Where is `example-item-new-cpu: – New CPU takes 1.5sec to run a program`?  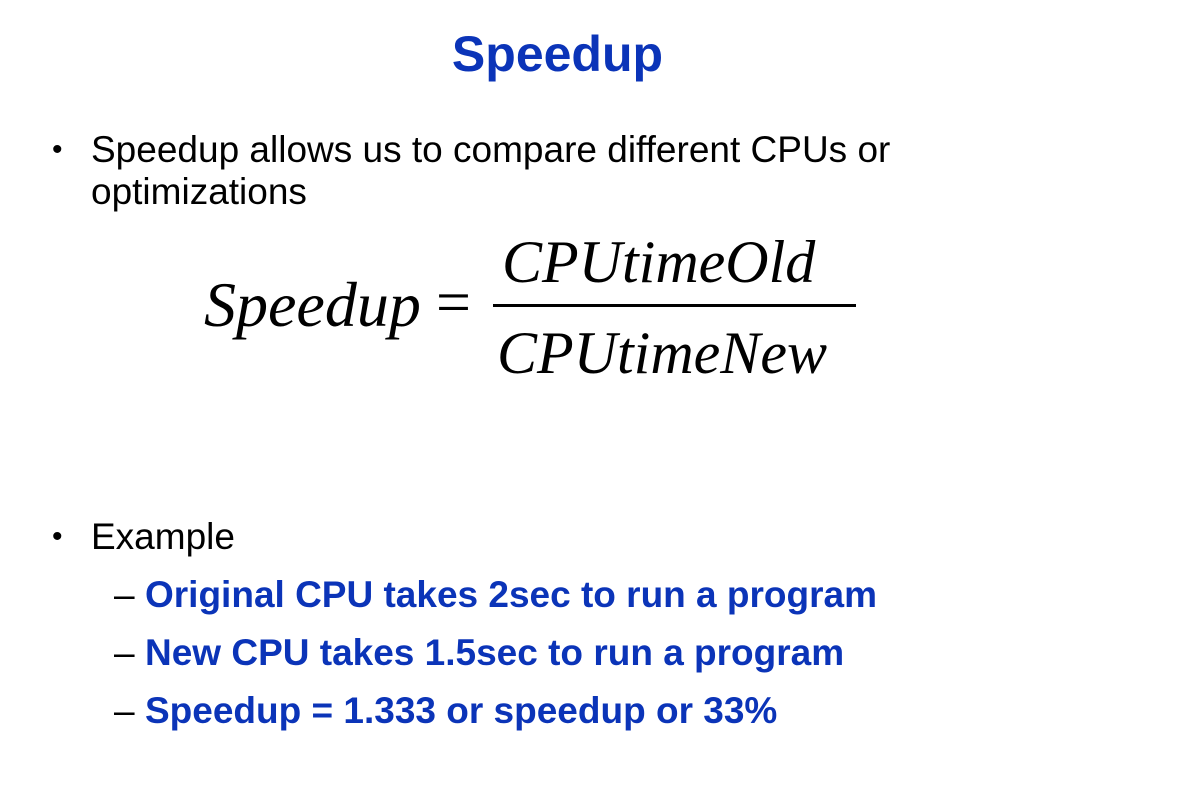 example-item-new-cpu: – New CPU takes 1.5sec to run a program is located at coordinates (500, 653).